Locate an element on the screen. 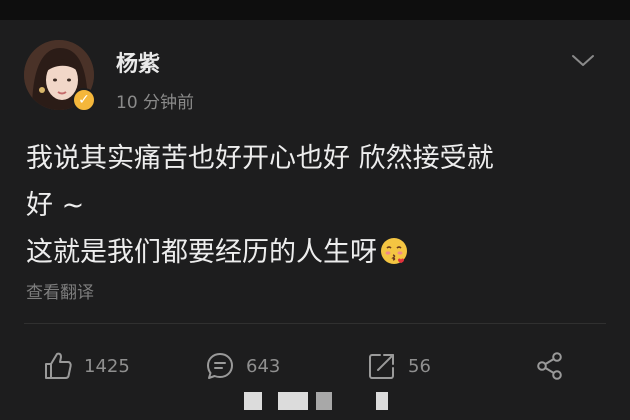 This screenshot has width=630, height=420. comment-count: 643 is located at coordinates (263, 366).